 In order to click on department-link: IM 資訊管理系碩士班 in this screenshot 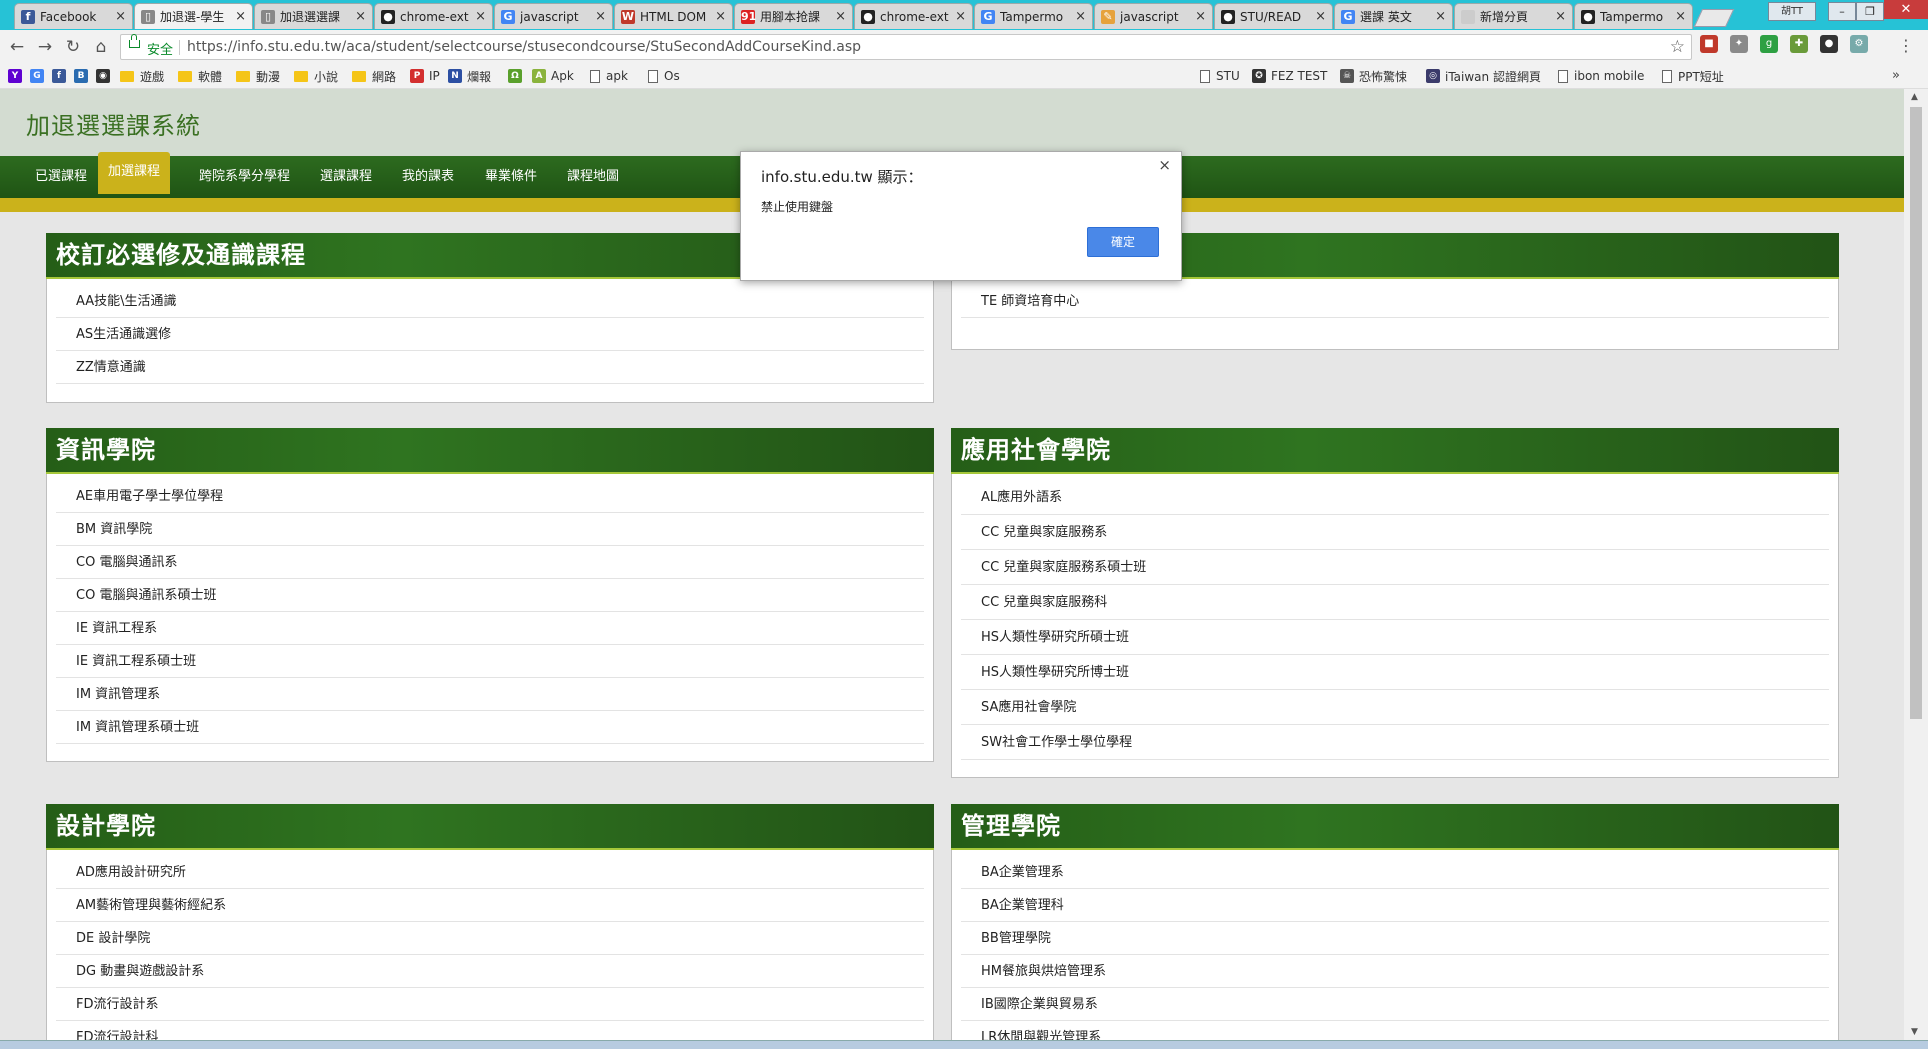, I will do `click(490, 727)`.